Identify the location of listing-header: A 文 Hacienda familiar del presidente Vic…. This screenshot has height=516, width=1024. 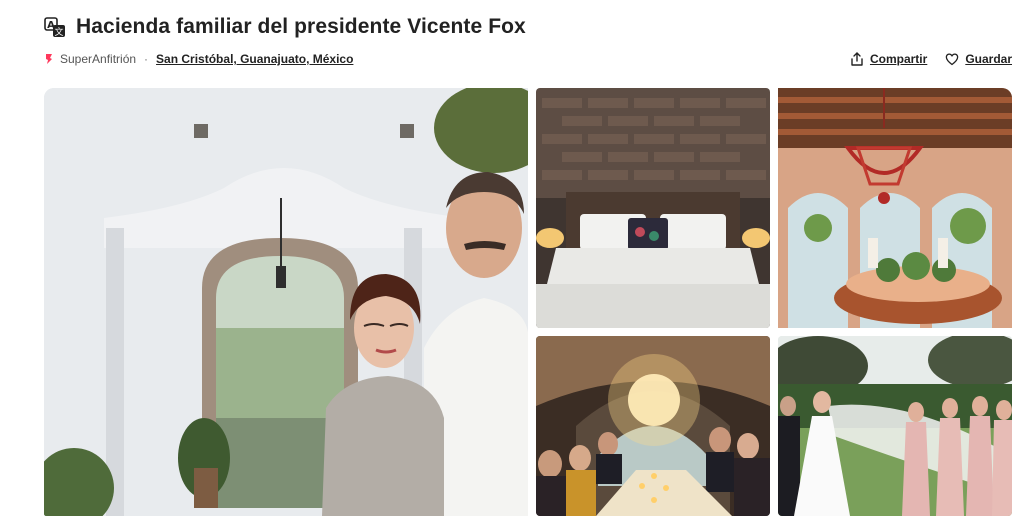
(285, 27).